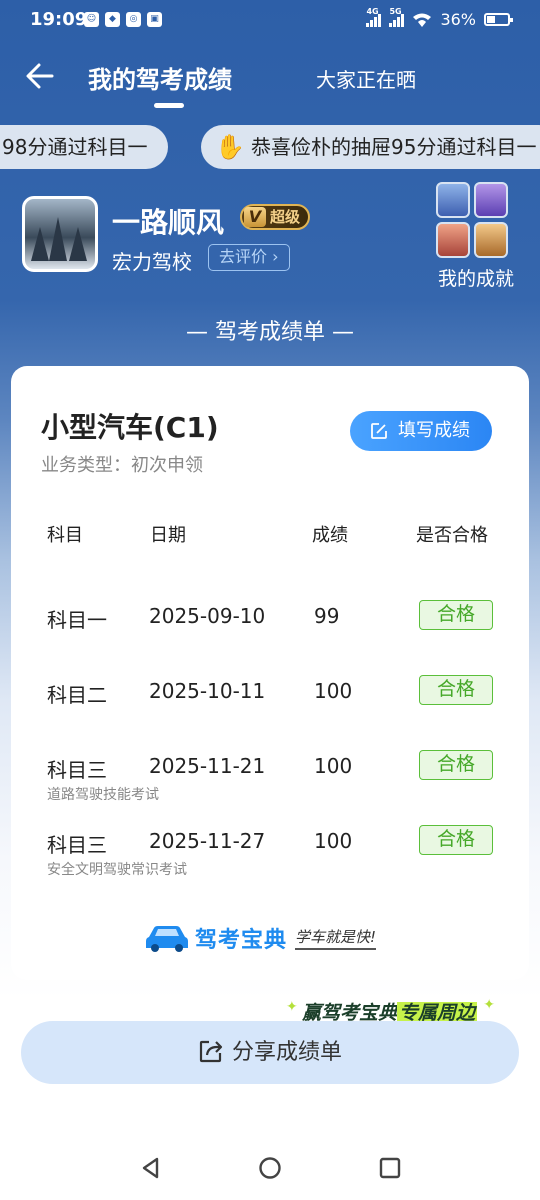  Describe the element at coordinates (270, 857) in the screenshot. I see `score-row: 科目三 2025-11-27 100 合格 安全文明驾驶常识考试` at that location.